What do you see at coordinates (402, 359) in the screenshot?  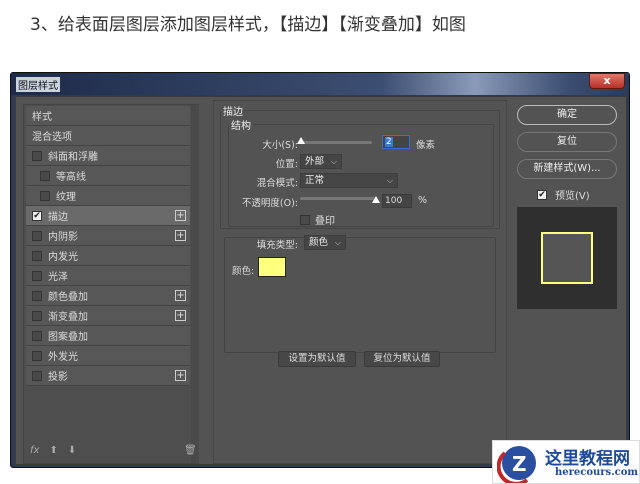 I see `reset-default-button: 复位为默认值` at bounding box center [402, 359].